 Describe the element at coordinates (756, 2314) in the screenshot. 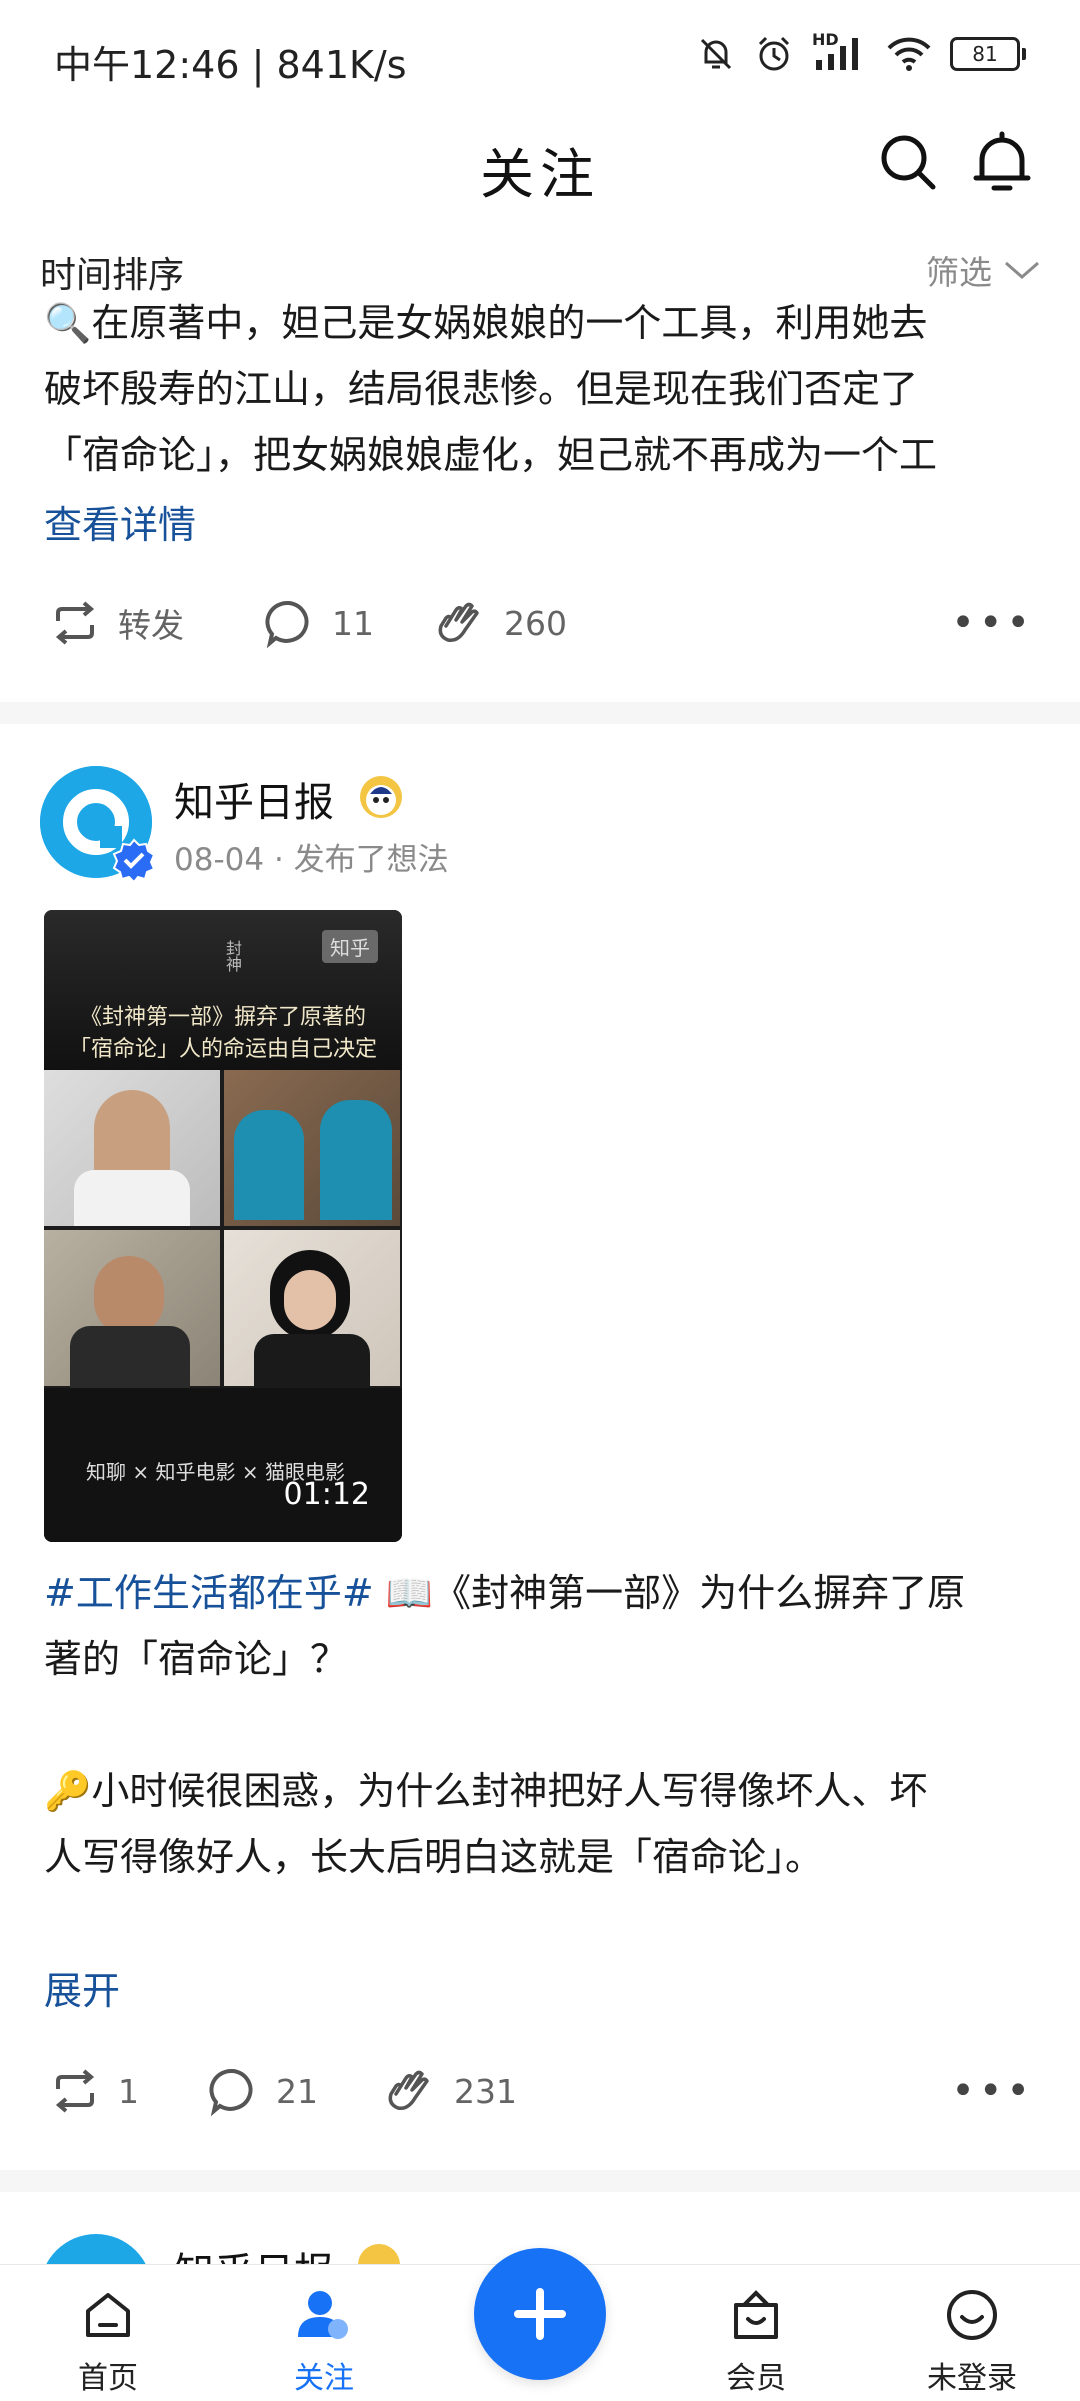

I see `member-bag-icon` at that location.